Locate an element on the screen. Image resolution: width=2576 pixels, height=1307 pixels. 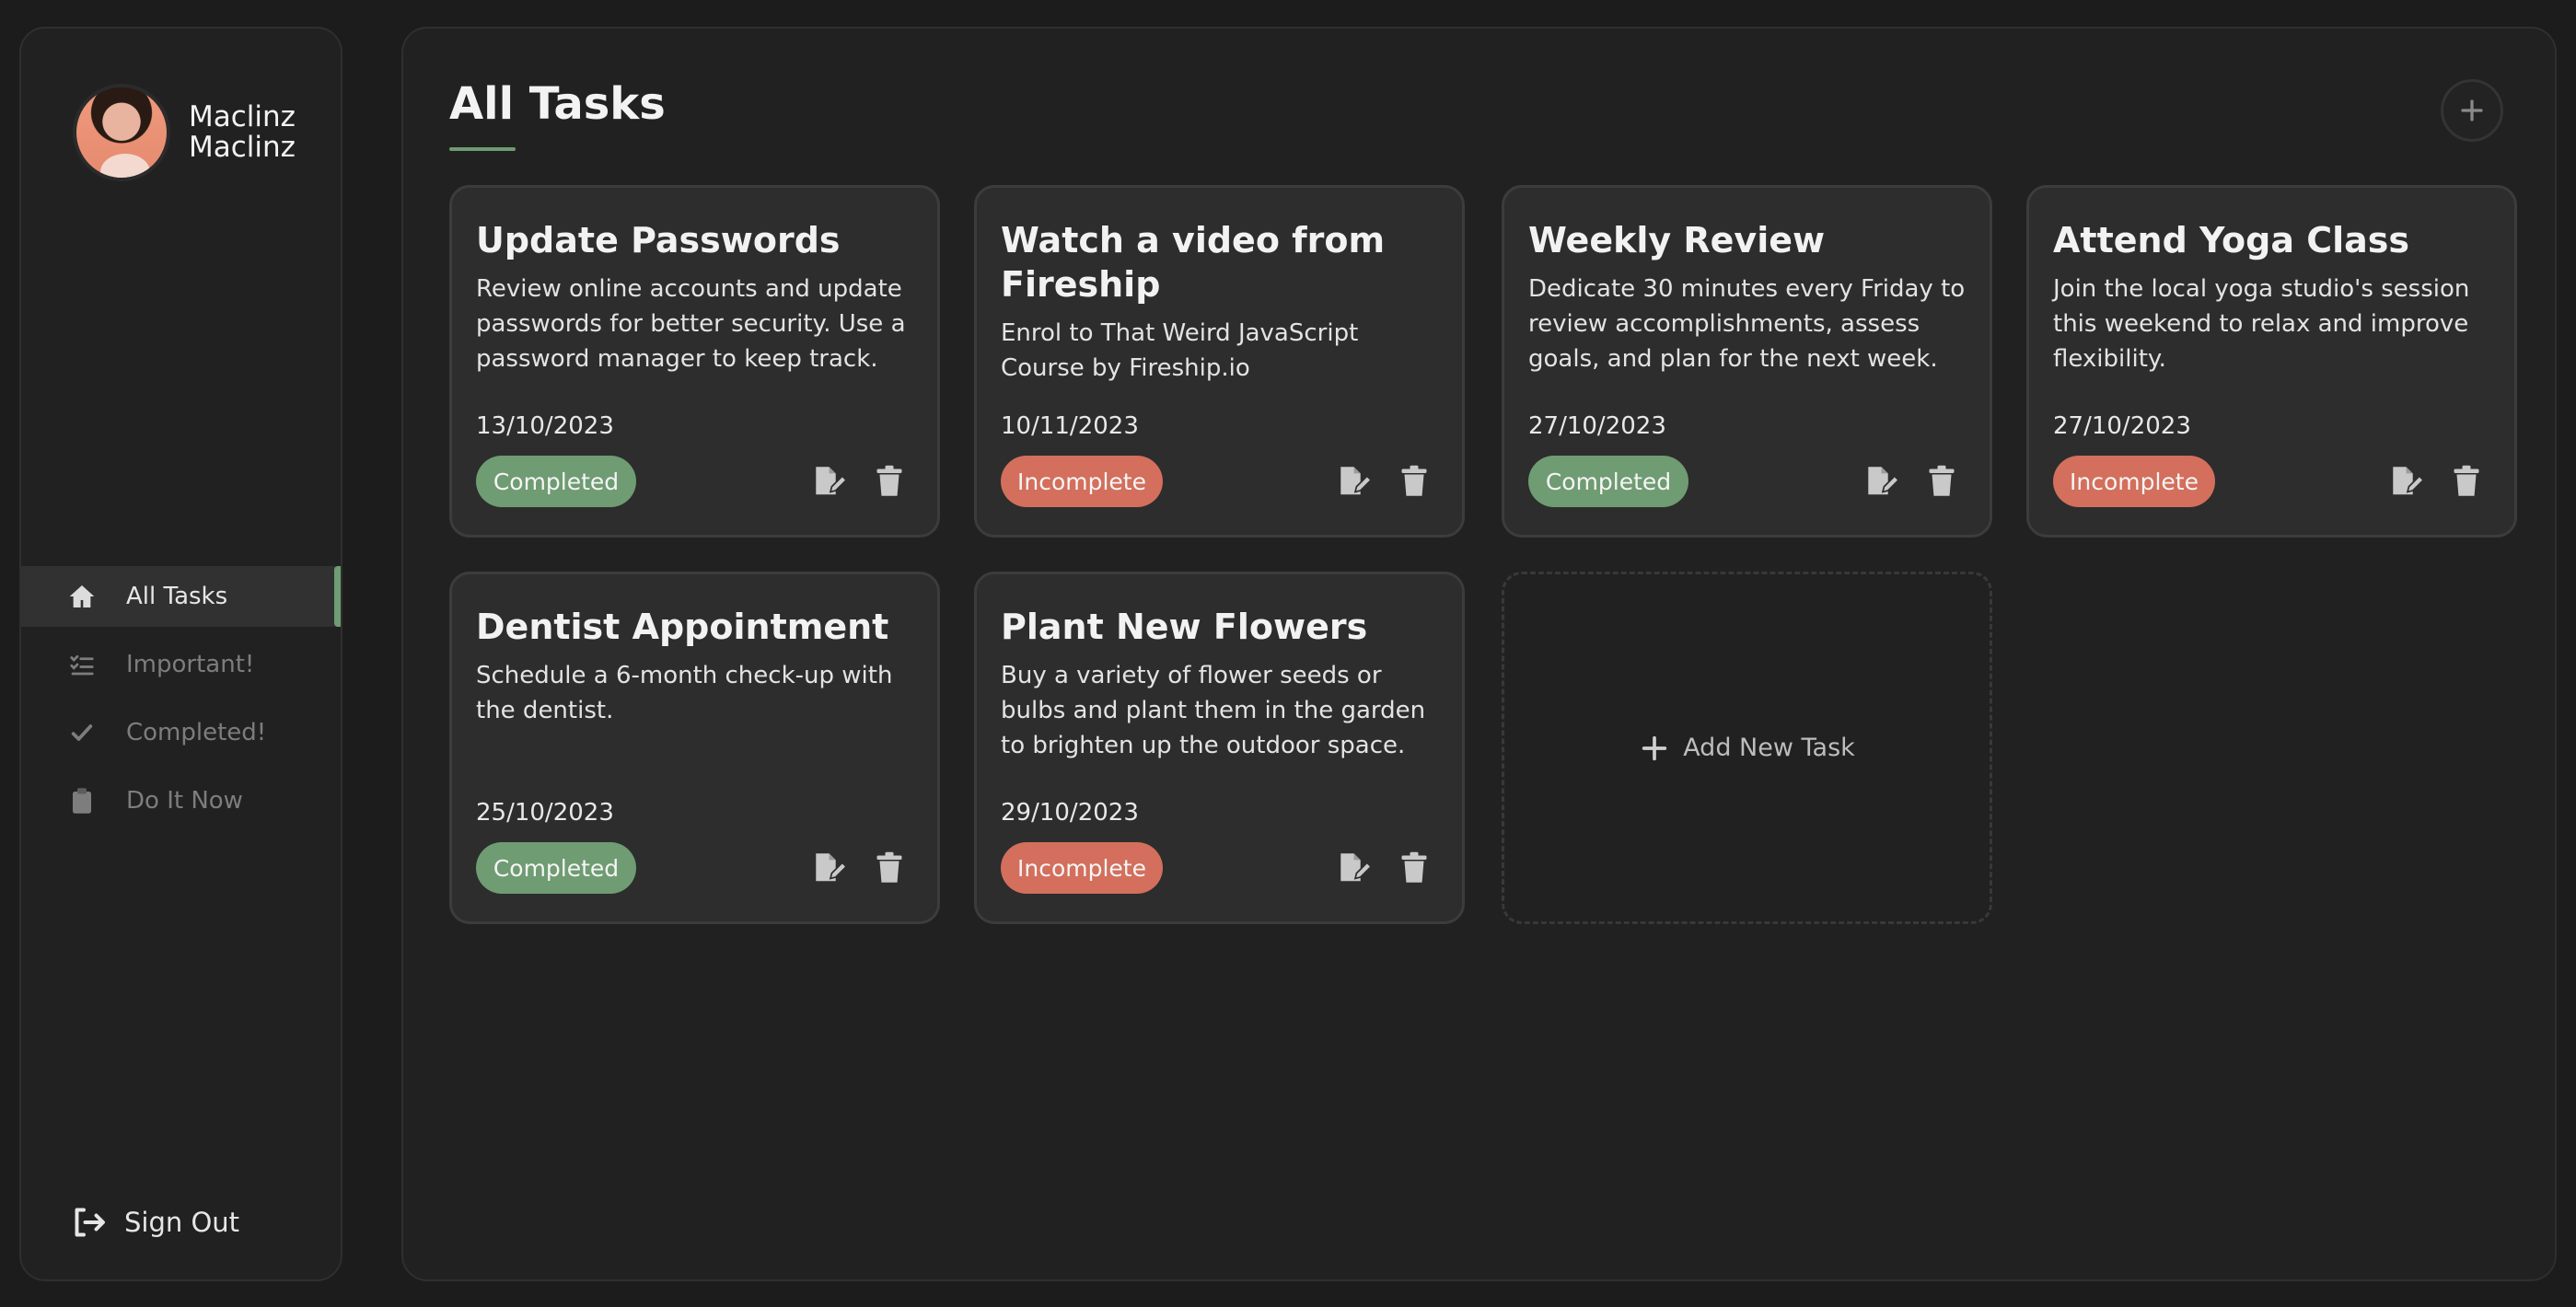
check-icon is located at coordinates (82, 733).